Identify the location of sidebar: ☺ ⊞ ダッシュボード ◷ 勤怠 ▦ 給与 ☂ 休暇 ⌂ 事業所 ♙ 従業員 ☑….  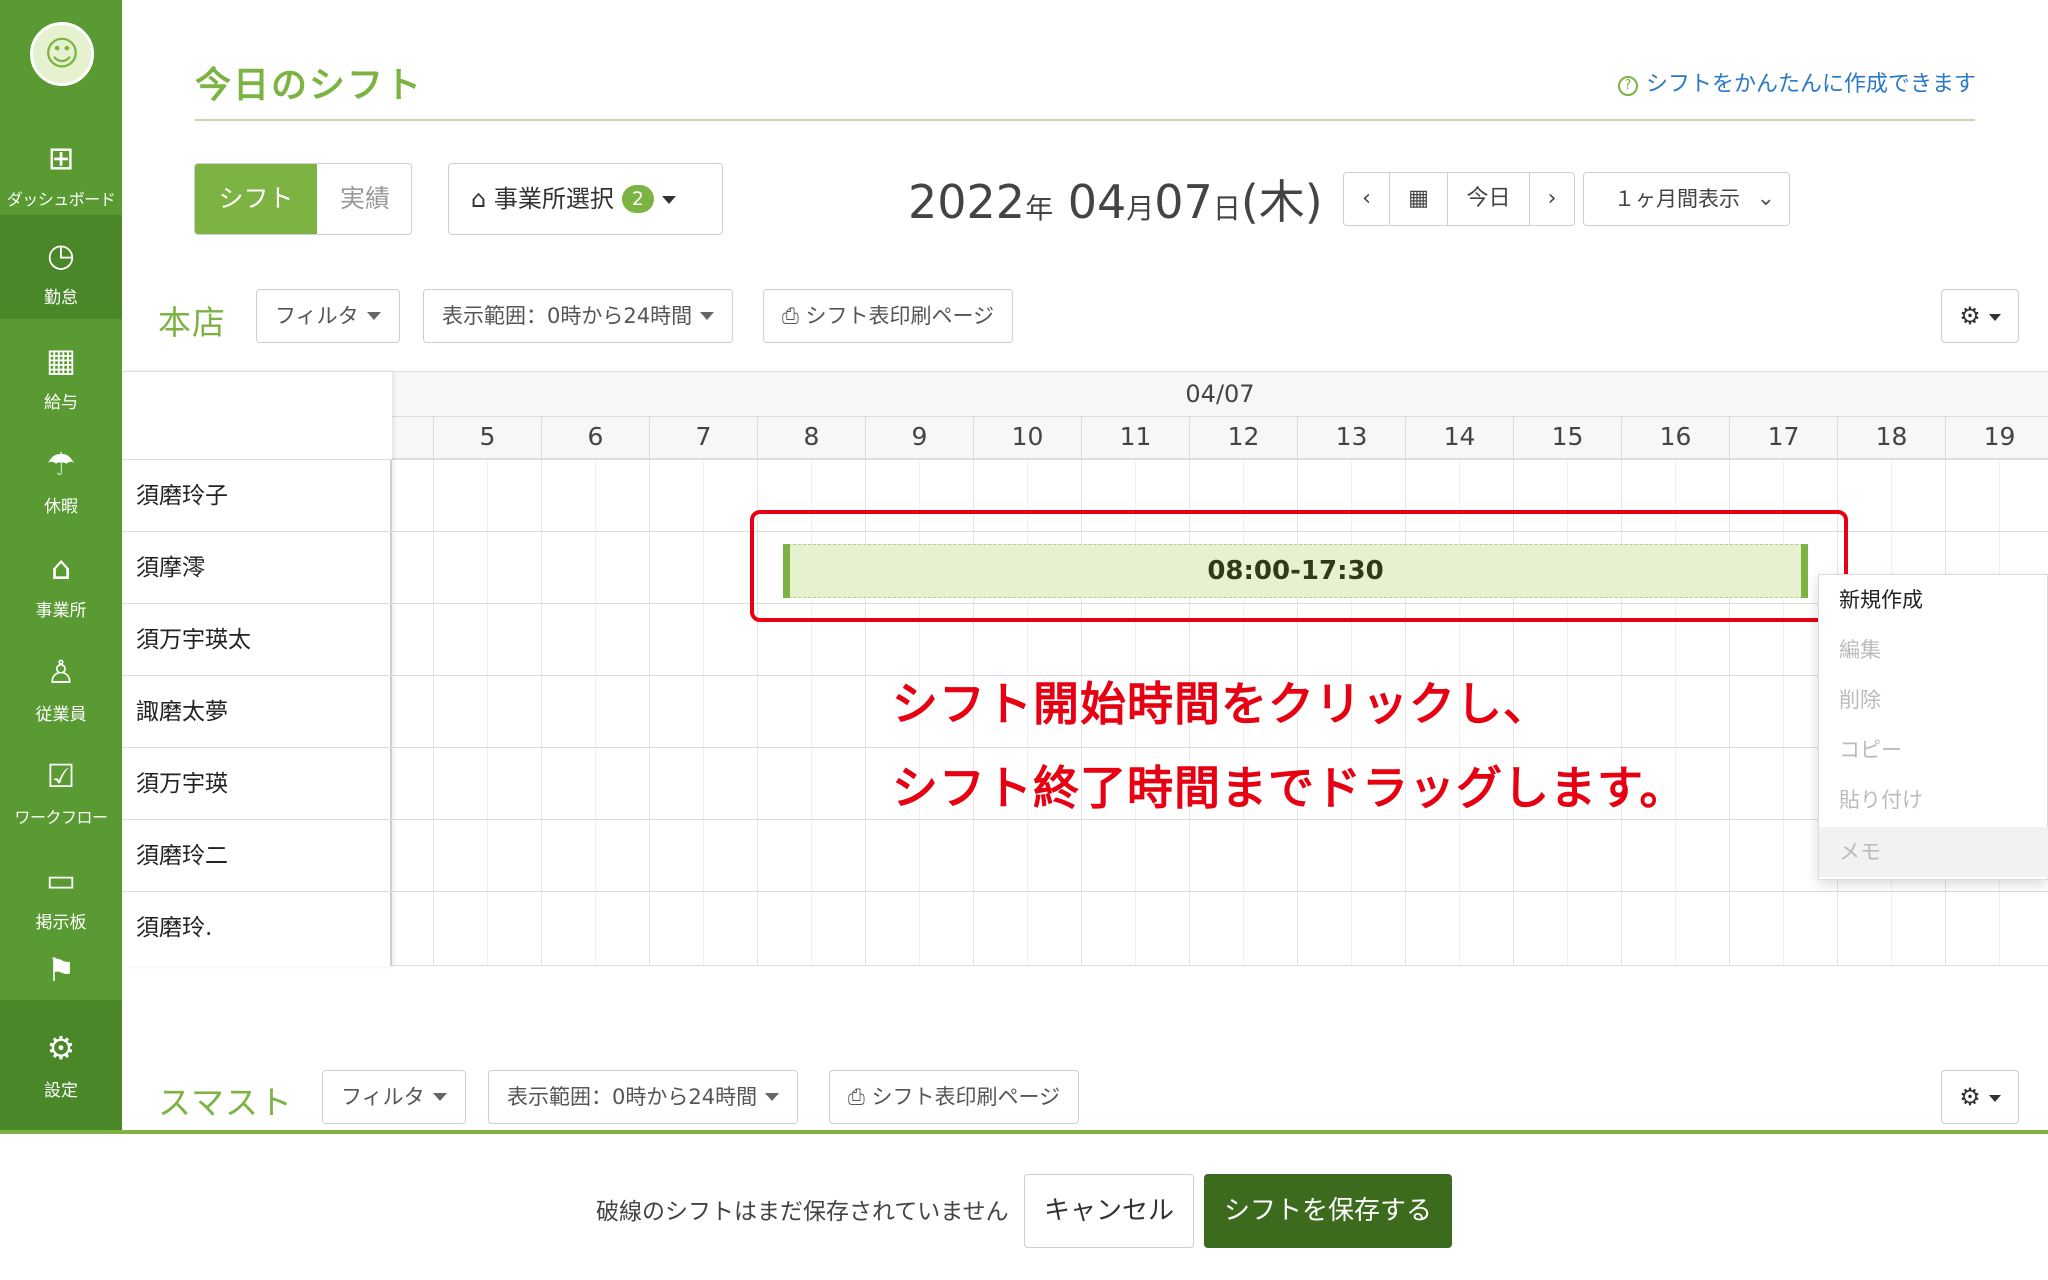
(61, 565).